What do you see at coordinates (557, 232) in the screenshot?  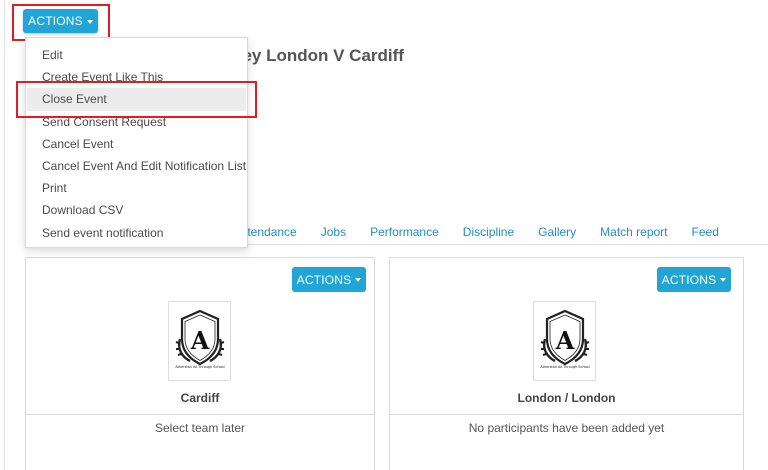 I see `tab-gallery: Gallery` at bounding box center [557, 232].